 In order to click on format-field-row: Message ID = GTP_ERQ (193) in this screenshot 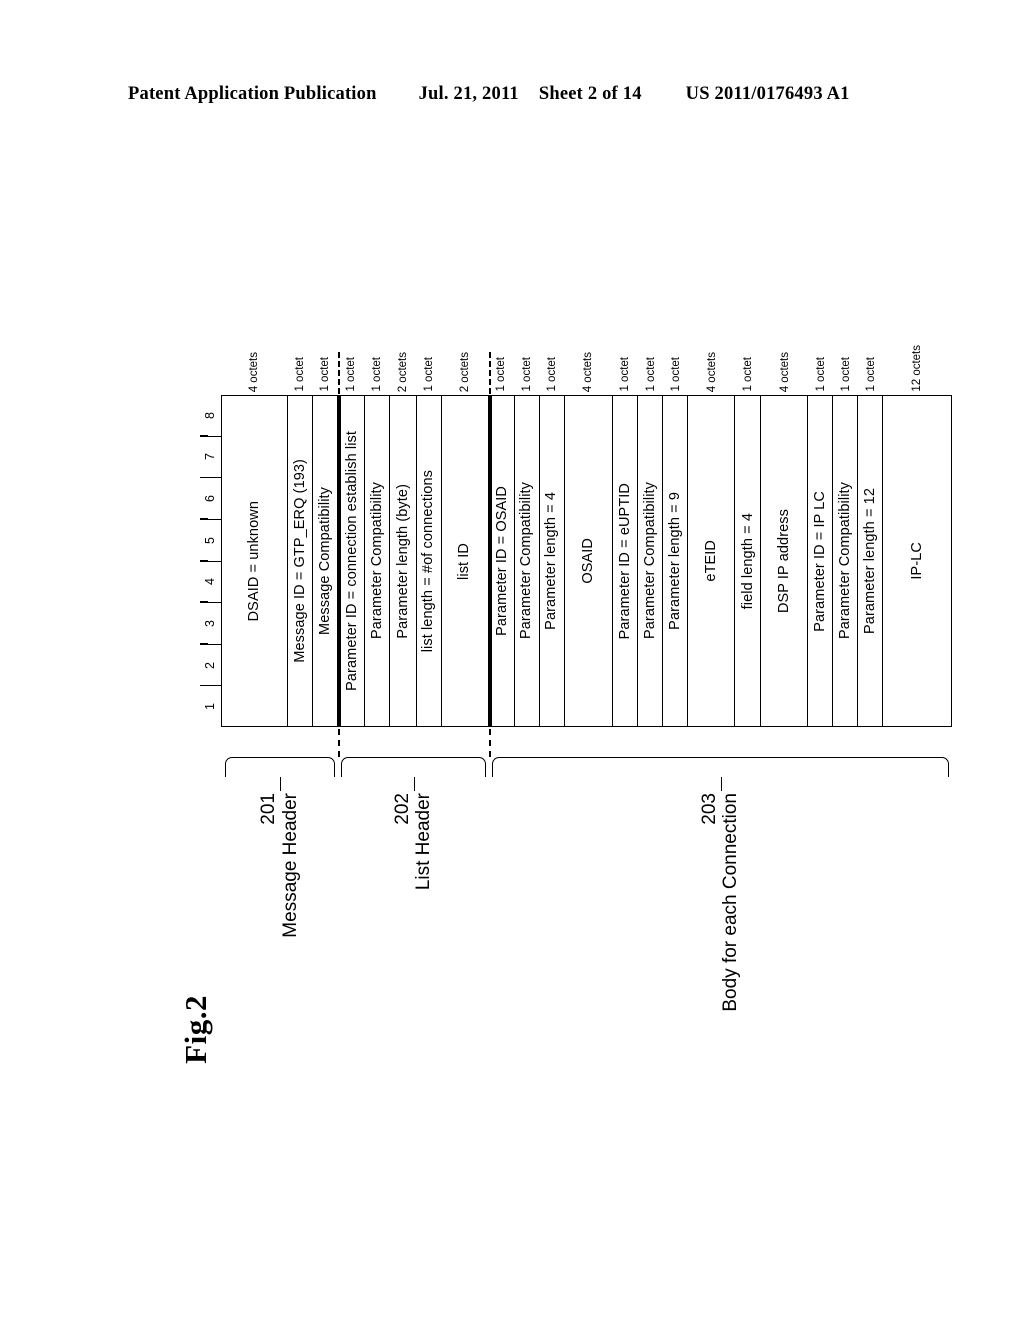, I will do `click(300, 561)`.